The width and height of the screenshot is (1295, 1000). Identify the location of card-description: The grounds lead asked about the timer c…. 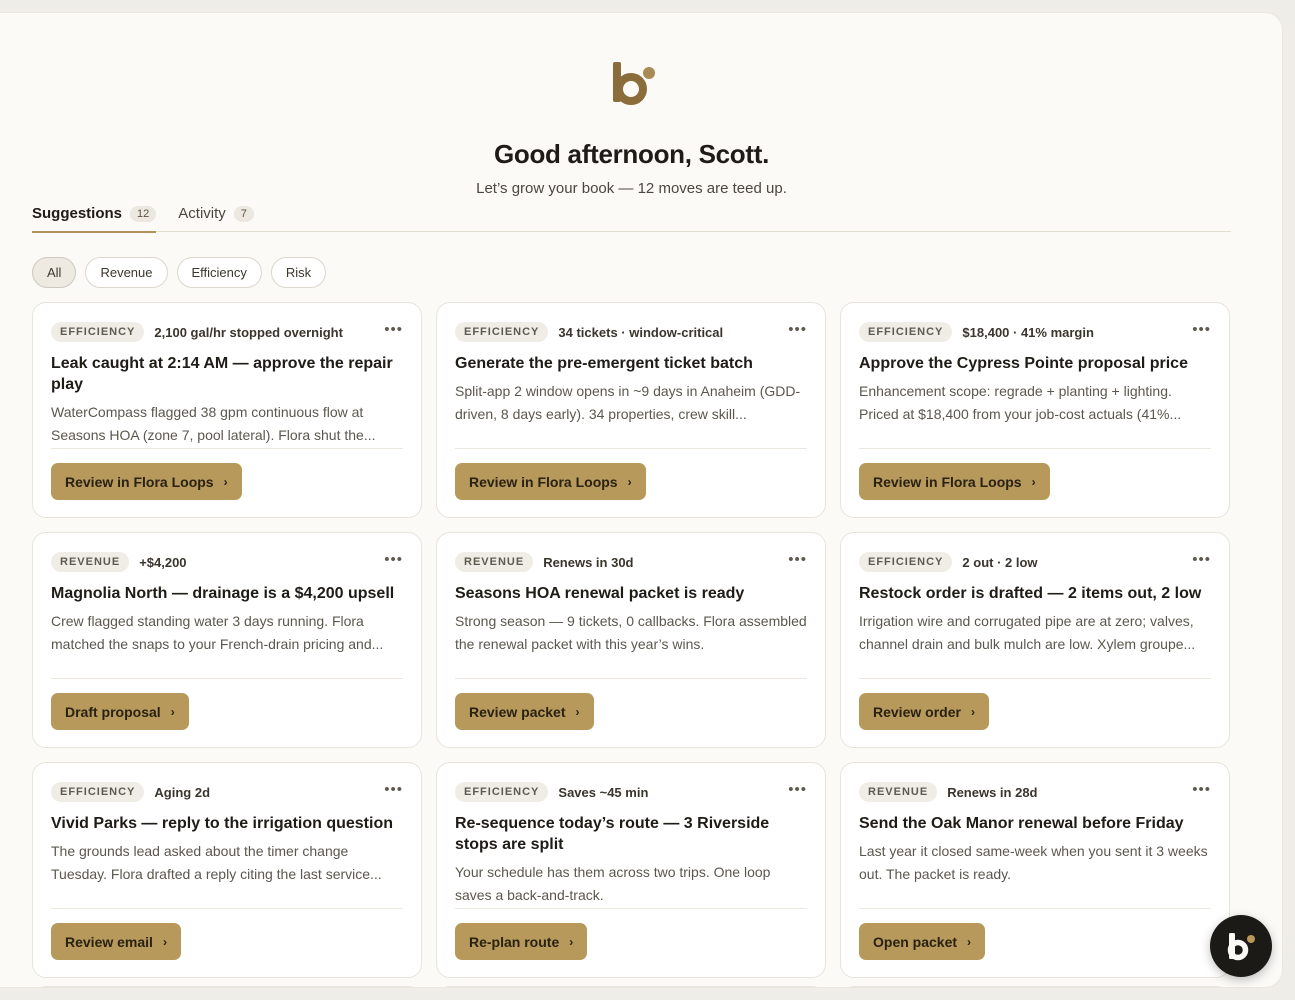
(216, 862).